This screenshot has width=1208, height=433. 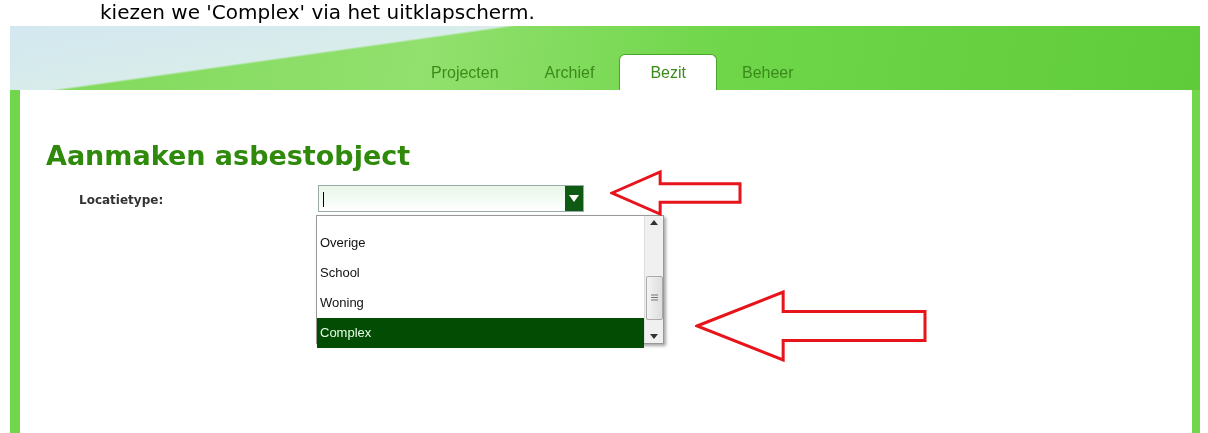 I want to click on scroll-down-icon, so click(x=654, y=336).